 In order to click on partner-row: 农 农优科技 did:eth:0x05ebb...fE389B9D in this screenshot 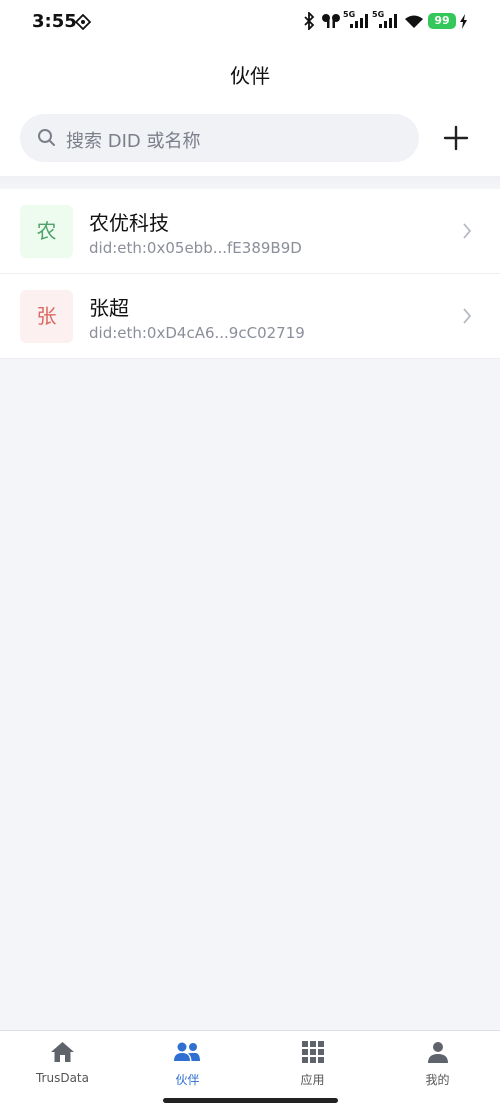, I will do `click(250, 231)`.